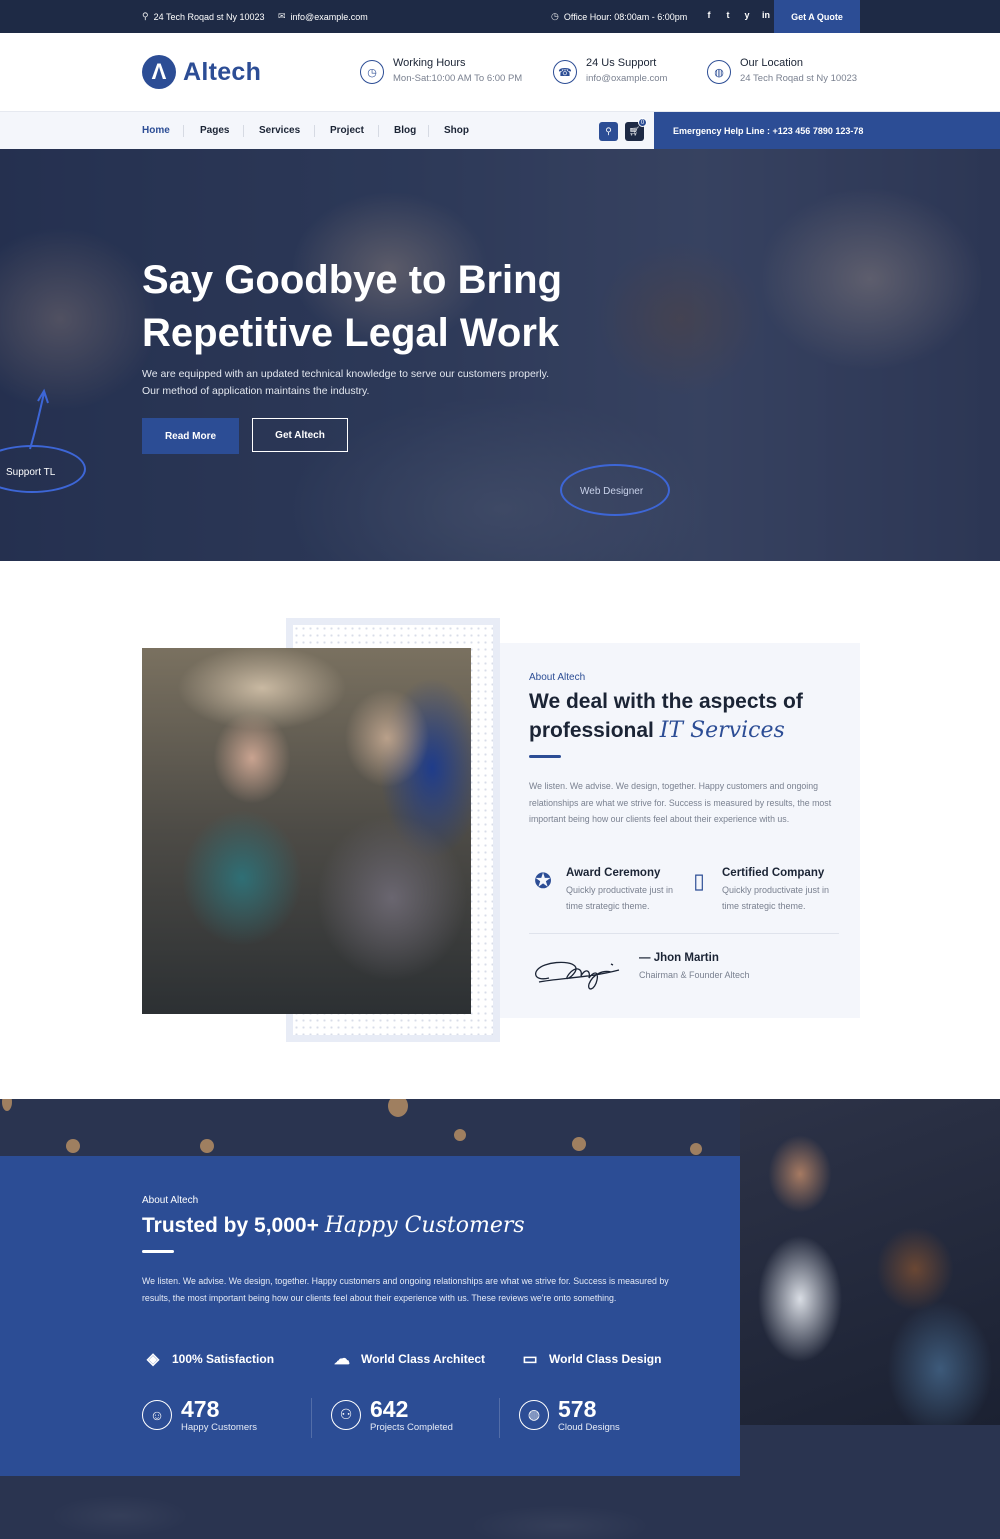  I want to click on info-location: ◍ Our Location 24 Tech Roqad st Ny 10023, so click(782, 70).